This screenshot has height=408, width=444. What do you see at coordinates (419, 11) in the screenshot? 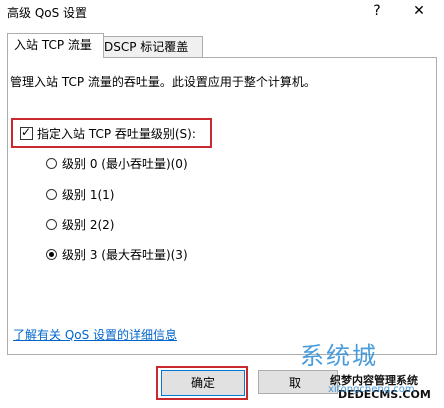
I see `close-icon: ✕` at bounding box center [419, 11].